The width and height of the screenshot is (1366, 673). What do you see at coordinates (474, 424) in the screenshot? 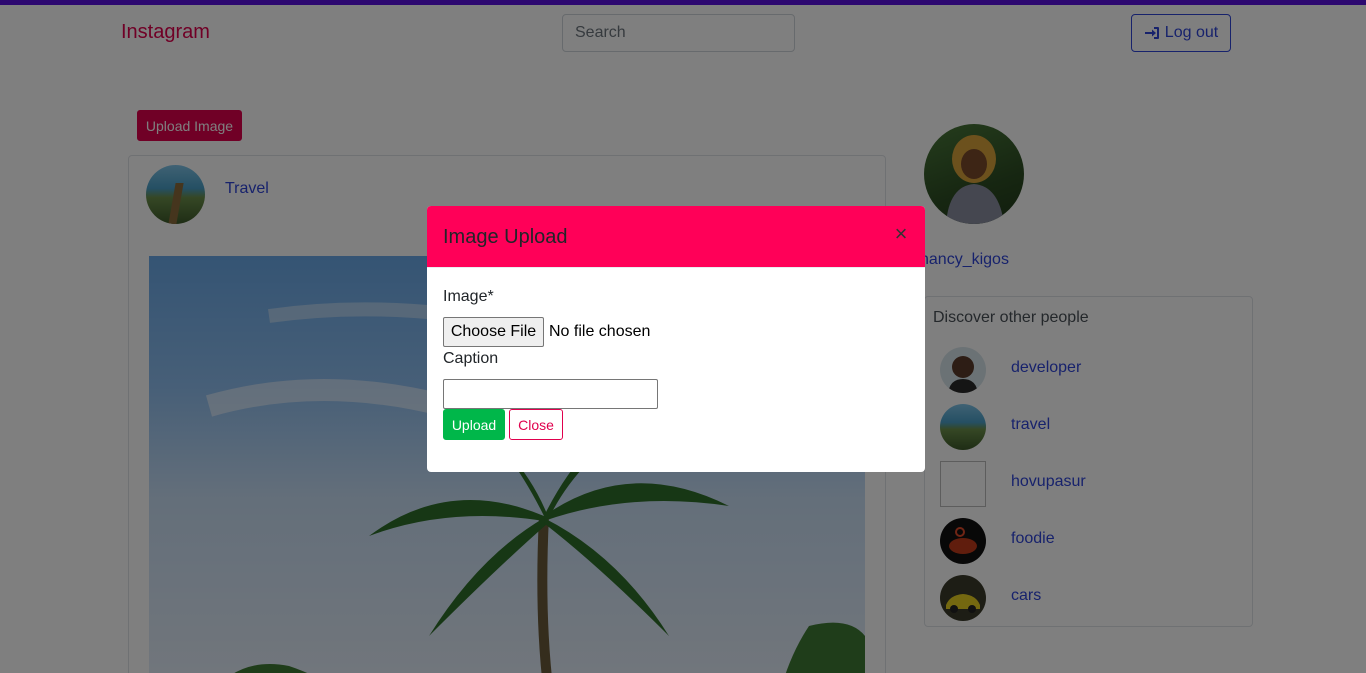
I see `upload-button: Upload` at bounding box center [474, 424].